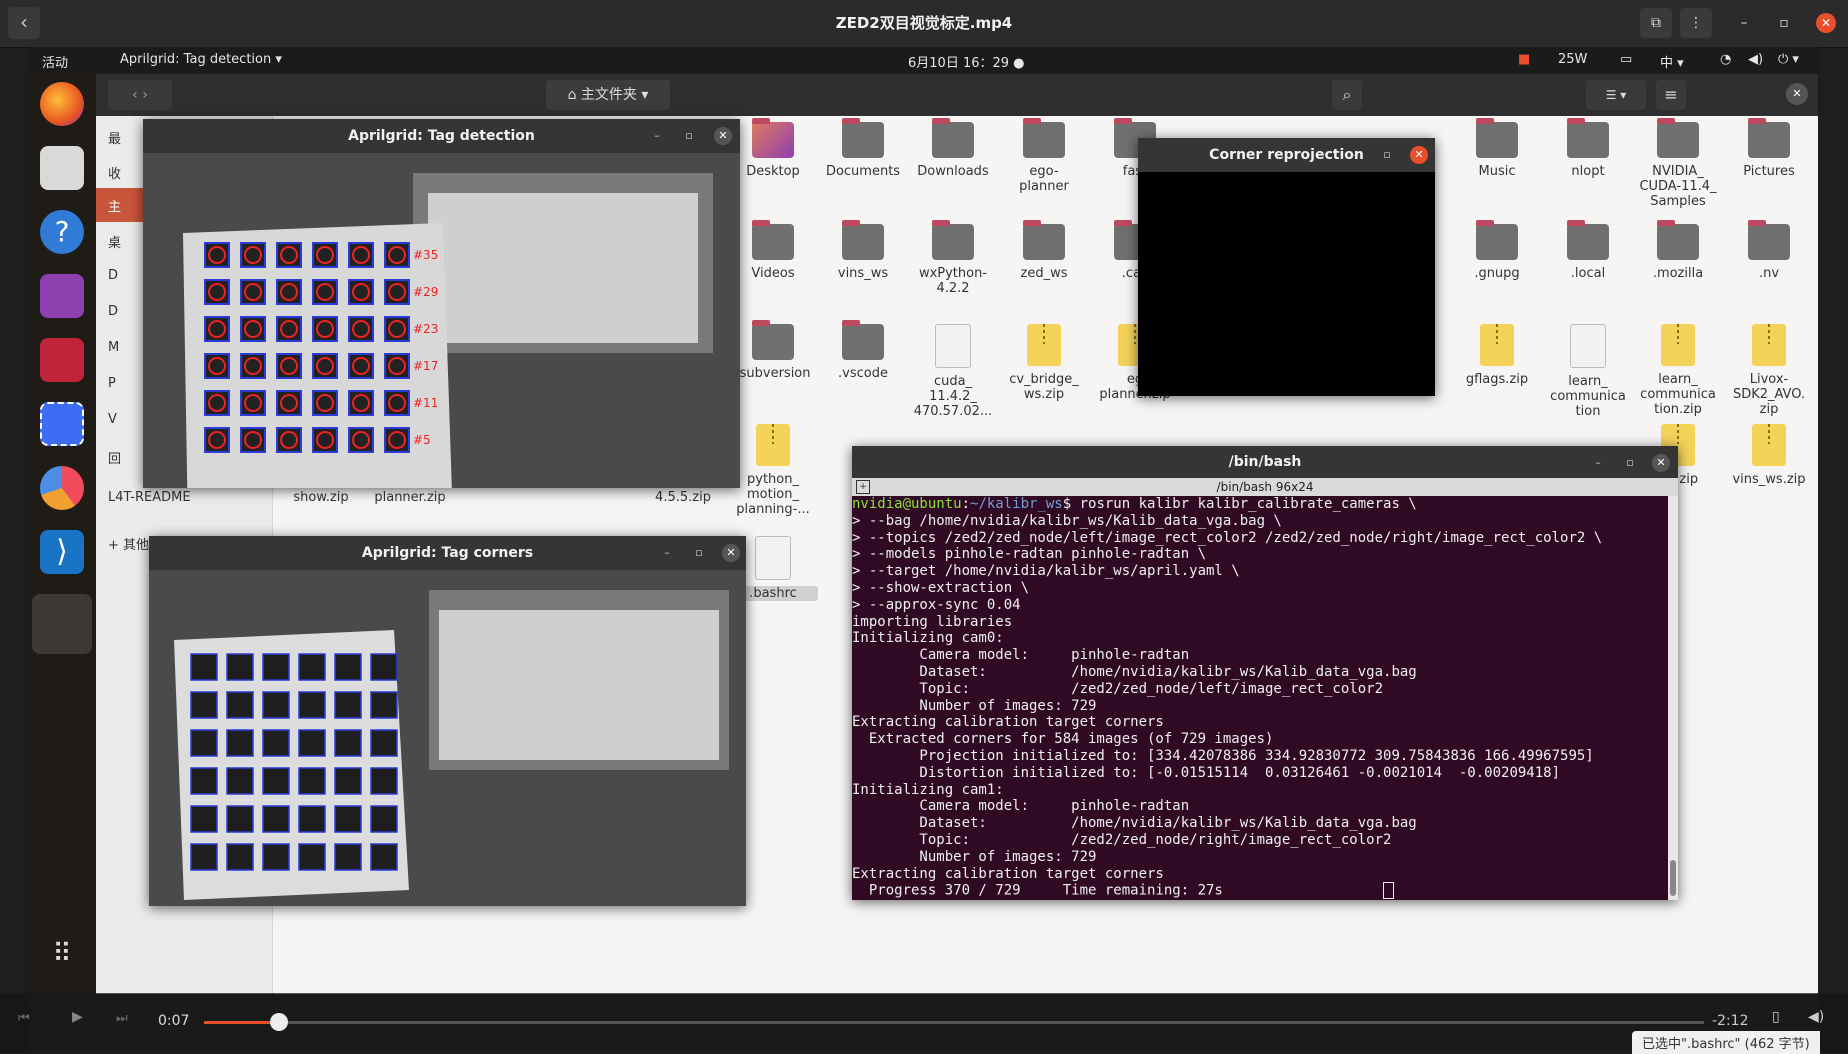 Image resolution: width=1848 pixels, height=1054 pixels. Describe the element at coordinates (1044, 363) in the screenshot. I see `file-item: cv_bridge_ ws.zip` at that location.